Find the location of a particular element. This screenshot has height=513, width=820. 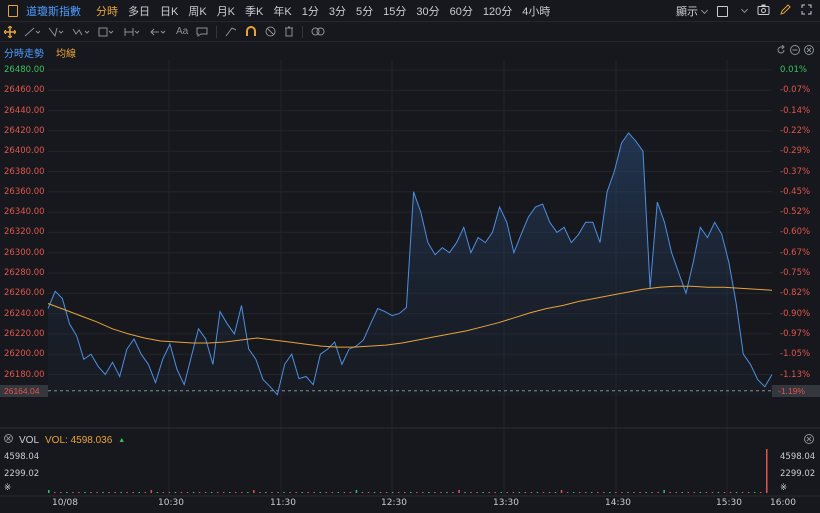

text-tool-icon: Aa is located at coordinates (182, 31).